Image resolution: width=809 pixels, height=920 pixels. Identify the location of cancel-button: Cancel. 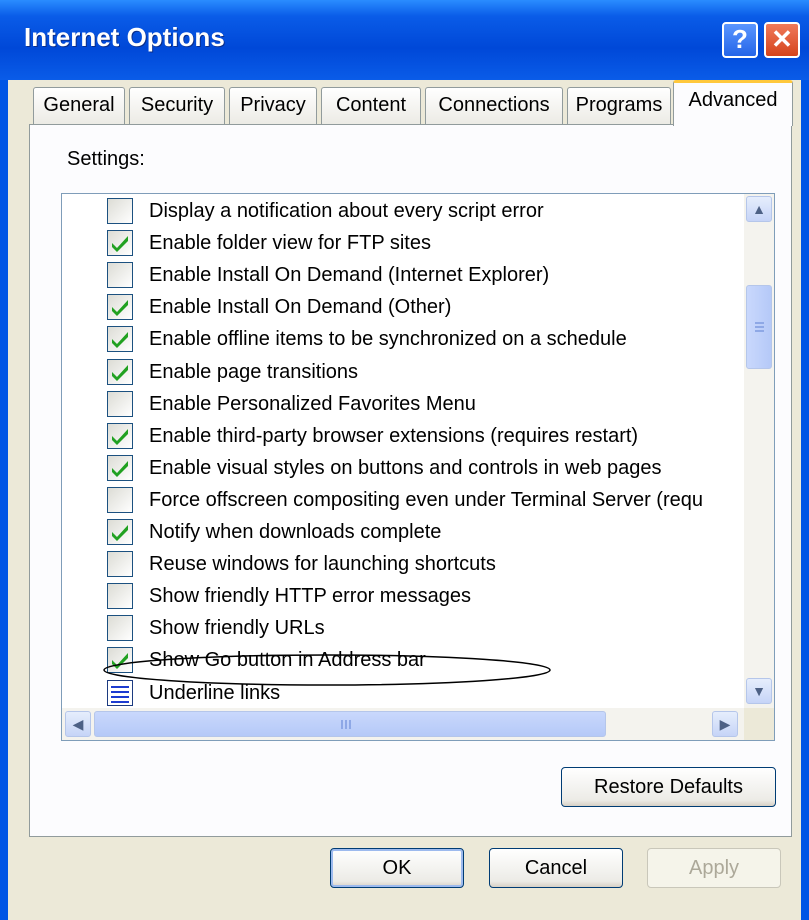
(556, 868).